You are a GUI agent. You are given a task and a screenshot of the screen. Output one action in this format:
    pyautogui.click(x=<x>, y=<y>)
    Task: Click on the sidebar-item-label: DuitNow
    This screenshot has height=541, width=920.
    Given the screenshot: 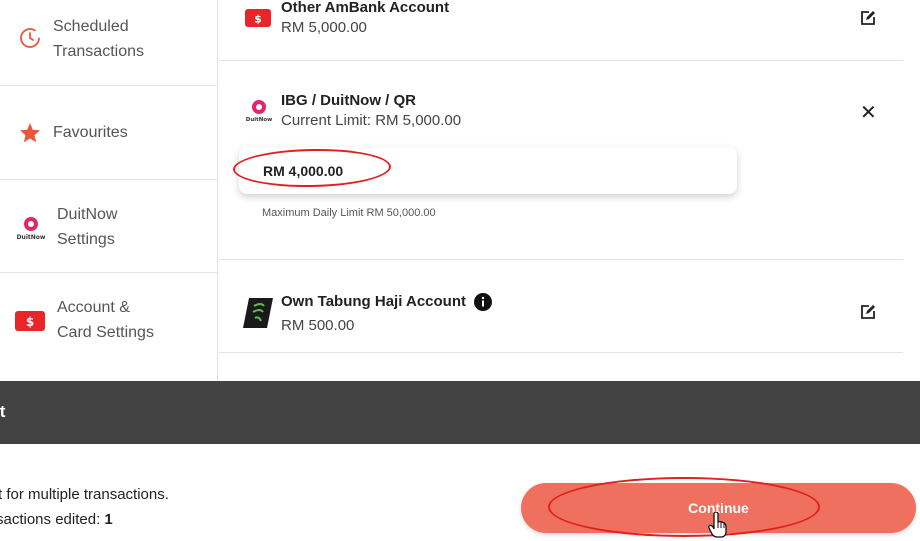 What is the action you would take?
    pyautogui.click(x=87, y=214)
    